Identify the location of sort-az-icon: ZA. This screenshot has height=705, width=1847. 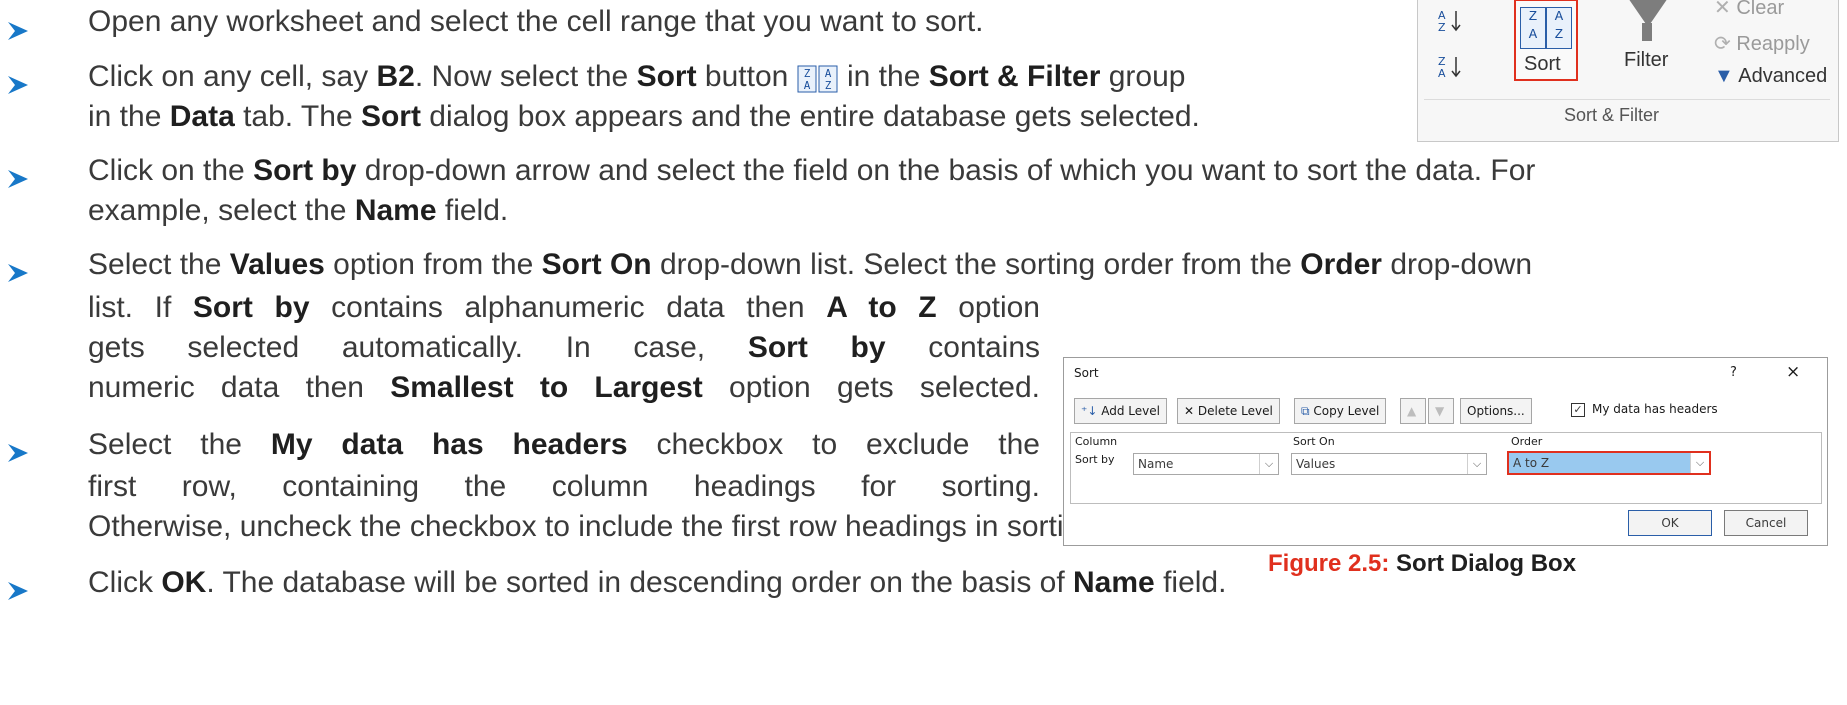
(1533, 28).